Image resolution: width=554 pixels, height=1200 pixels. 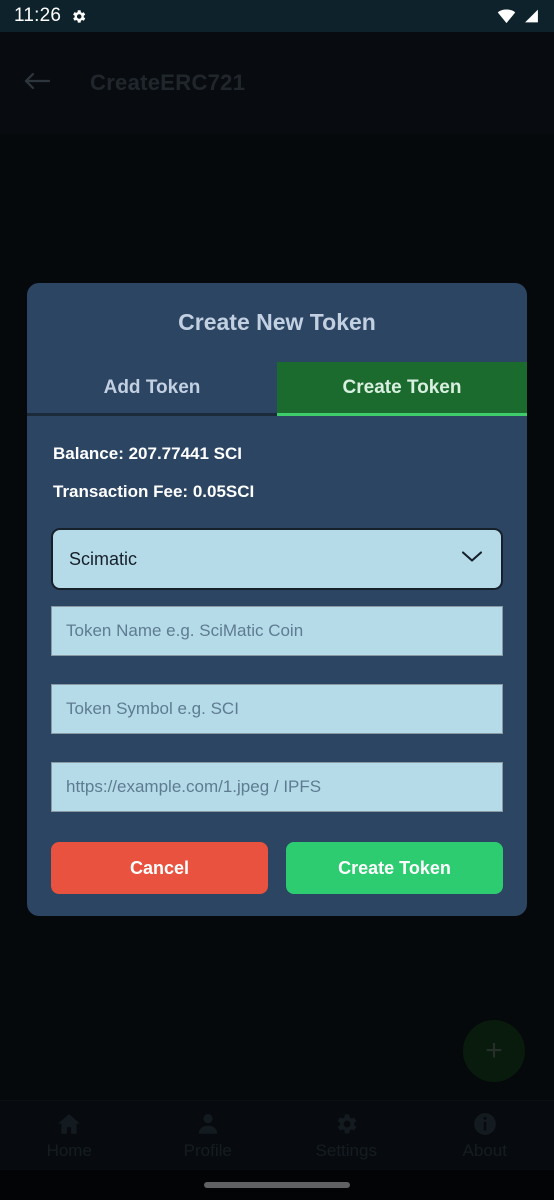 I want to click on tab-create-token: Create Token, so click(x=402, y=389).